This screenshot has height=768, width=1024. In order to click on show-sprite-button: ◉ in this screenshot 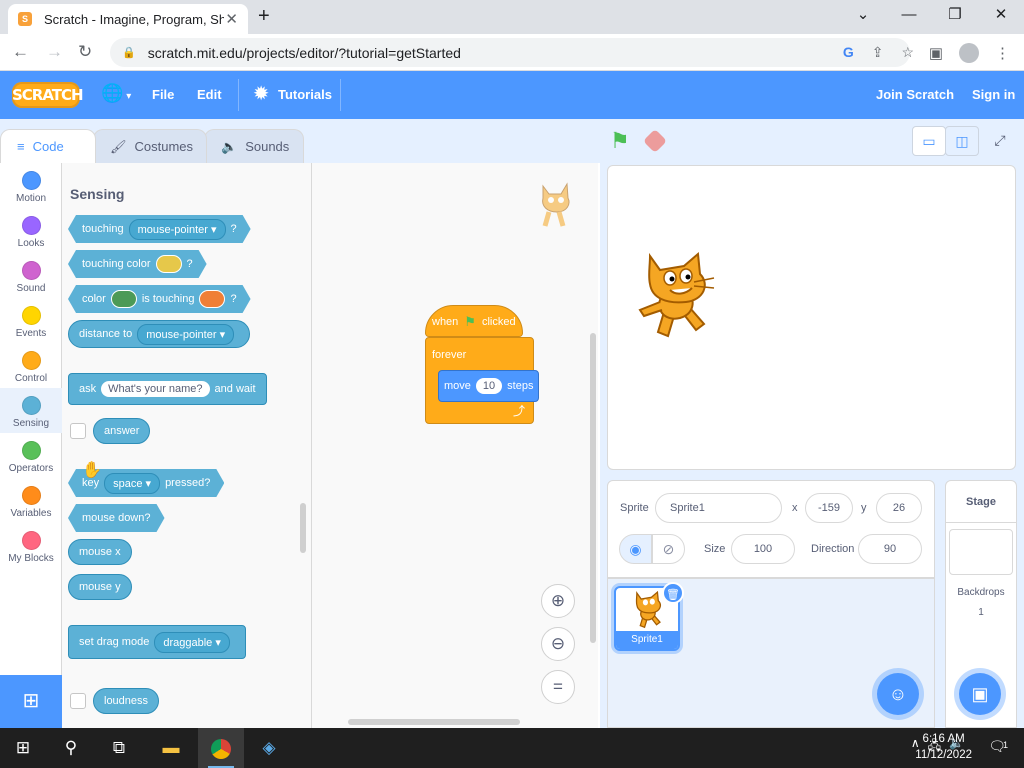, I will do `click(635, 549)`.